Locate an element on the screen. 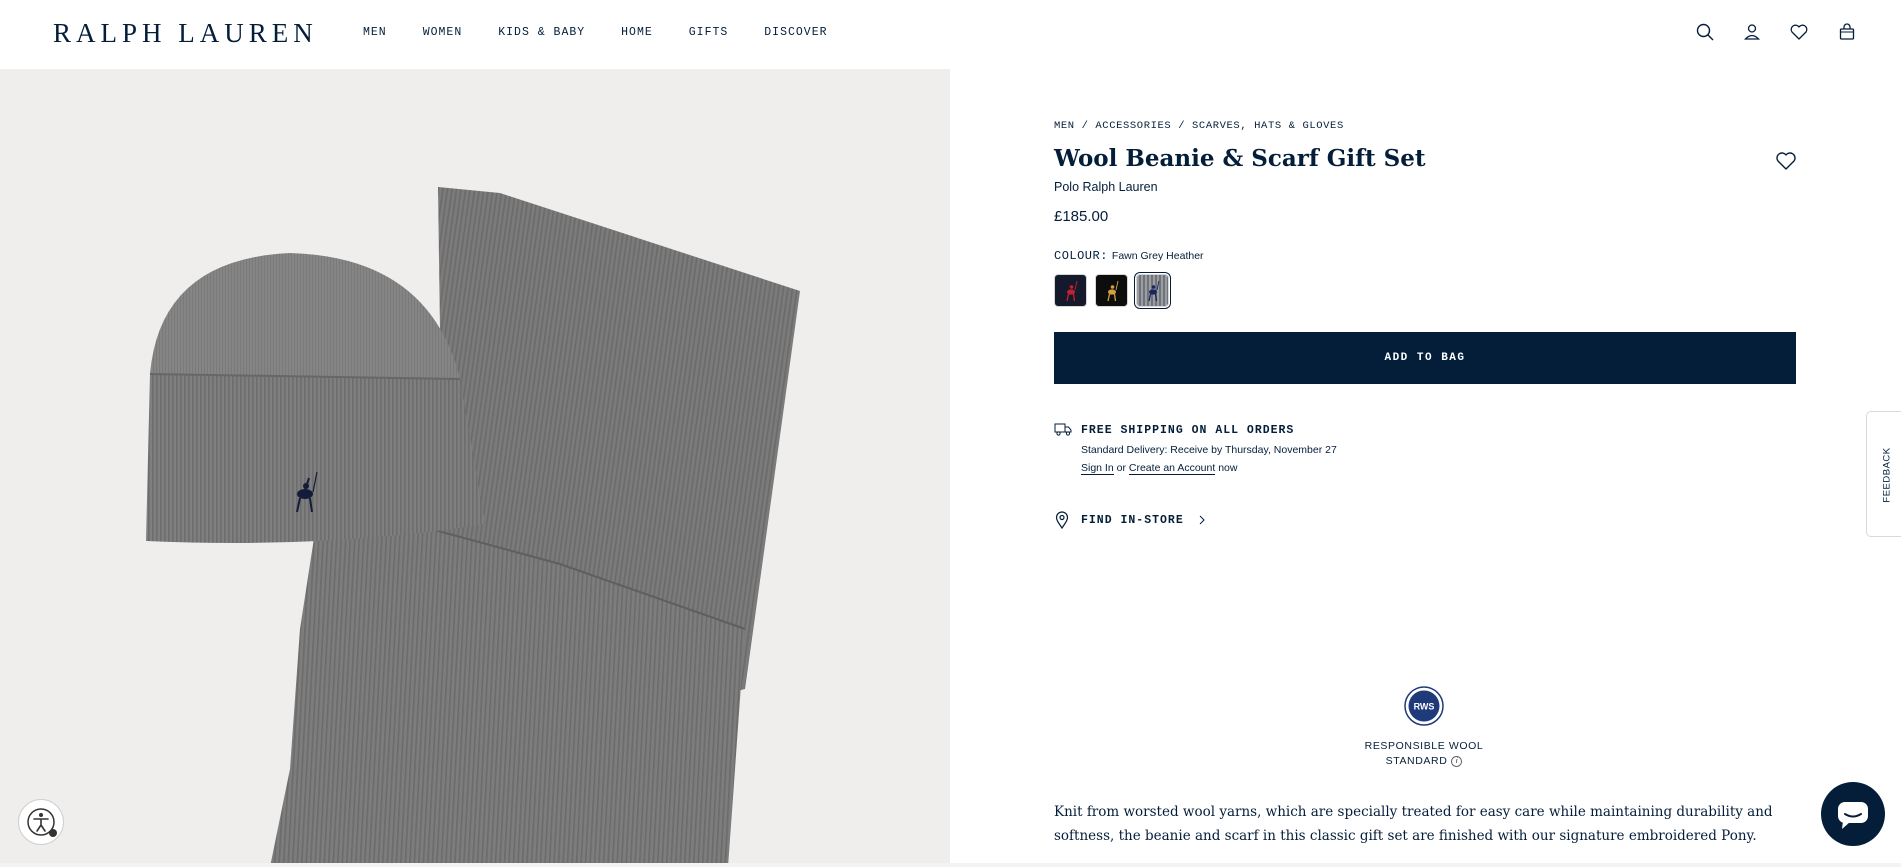 This screenshot has width=1901, height=867. breadcrumb-scarves-hats-gloves: SCARVES, HATS & GLOVES is located at coordinates (1268, 126).